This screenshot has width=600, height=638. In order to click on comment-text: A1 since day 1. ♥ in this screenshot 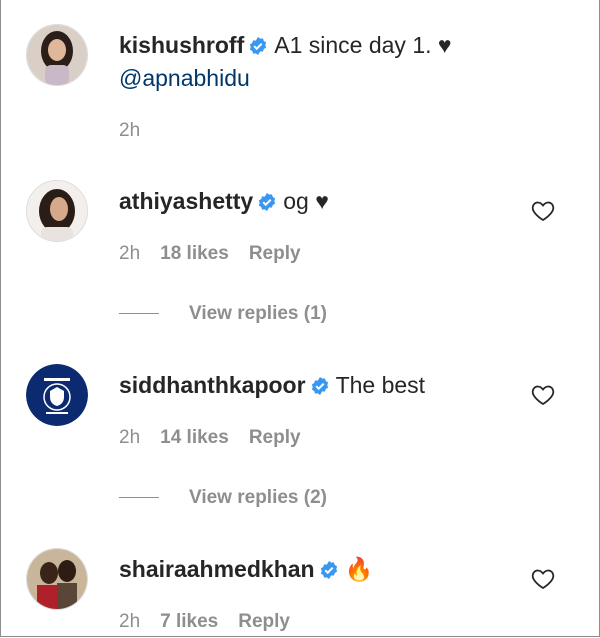, I will do `click(363, 45)`.